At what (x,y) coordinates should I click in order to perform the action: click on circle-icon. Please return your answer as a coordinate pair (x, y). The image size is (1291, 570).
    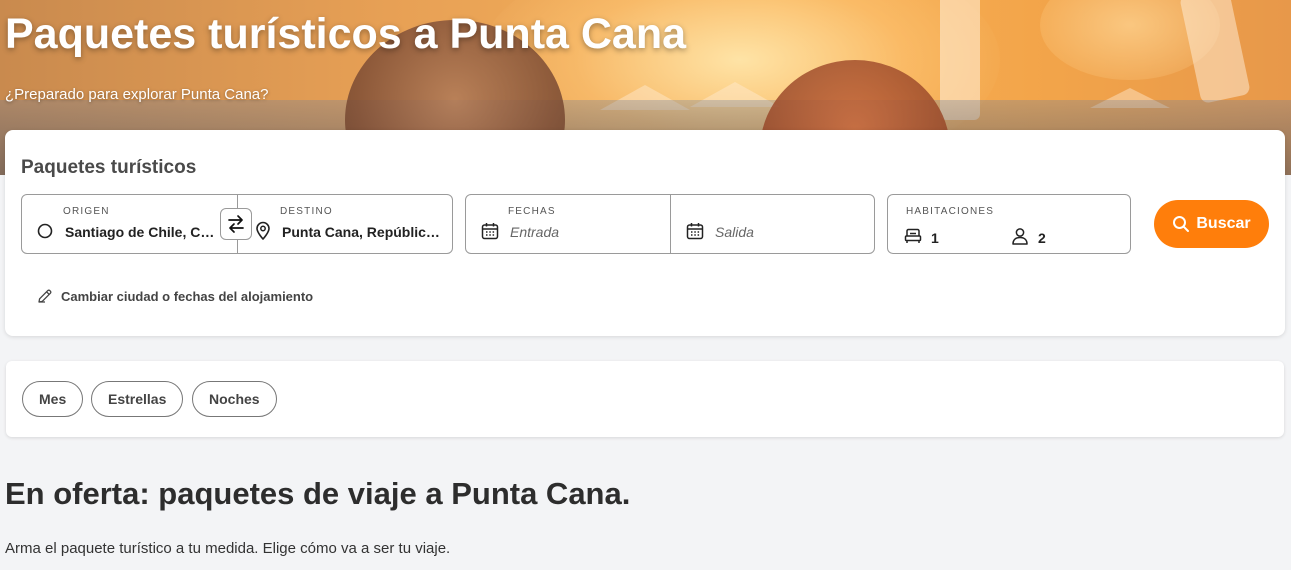
    Looking at the image, I should click on (45, 231).